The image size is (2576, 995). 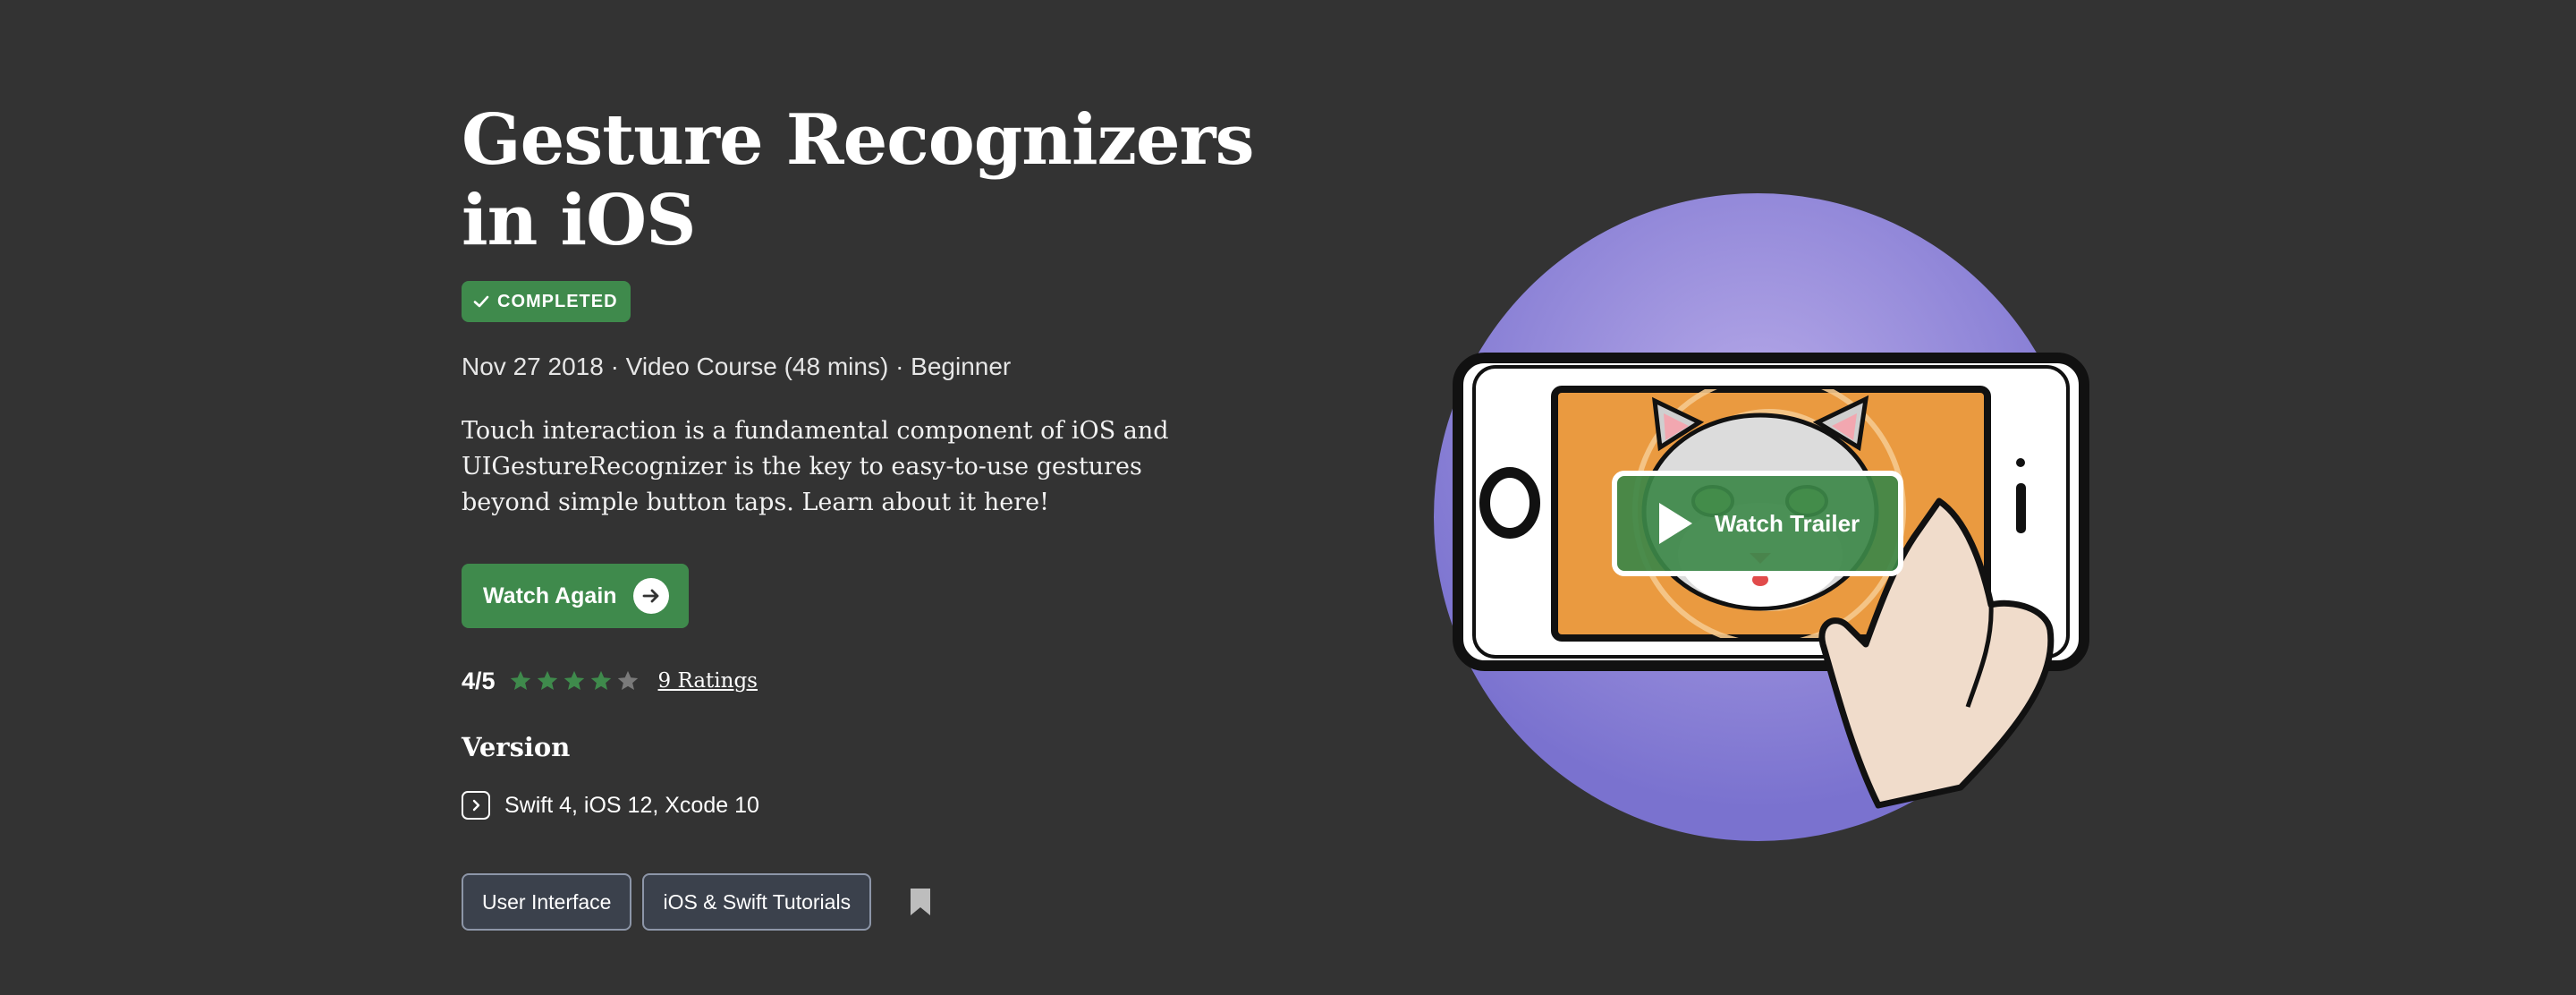 What do you see at coordinates (757, 902) in the screenshot?
I see `tag-ios-swift-tutorials: iOS & Swift Tutorials` at bounding box center [757, 902].